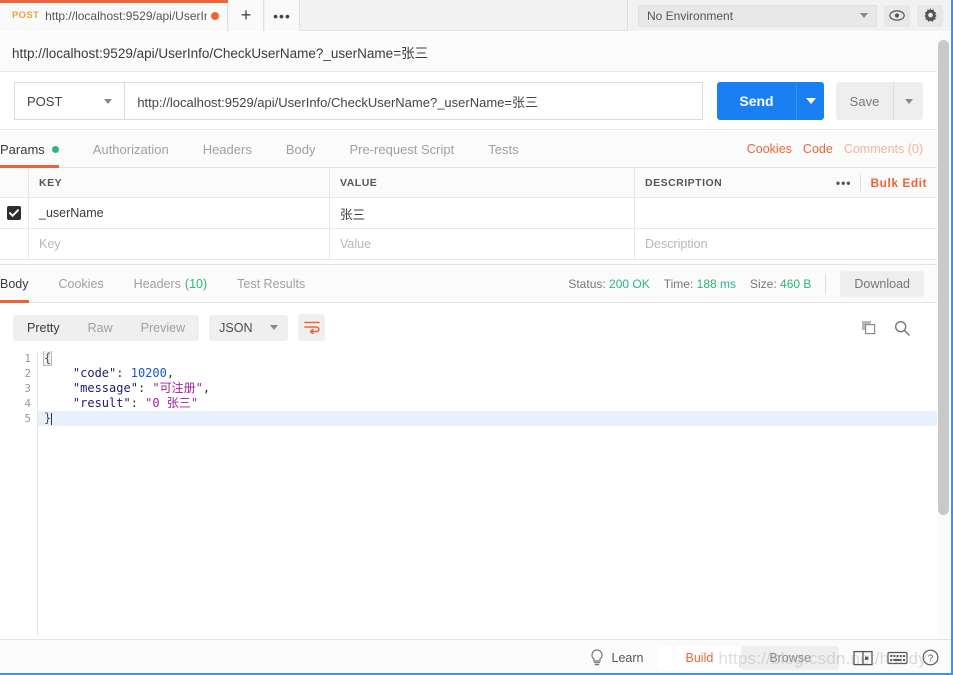 The image size is (953, 675). What do you see at coordinates (177, 388) in the screenshot?
I see `code-token: "可注册"` at bounding box center [177, 388].